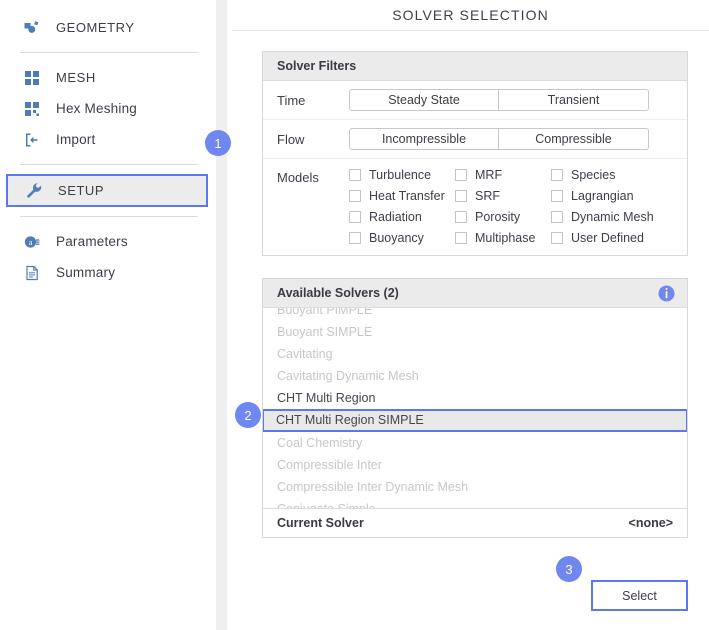 Image resolution: width=709 pixels, height=630 pixels. I want to click on solver-list-item: Cavitating, so click(475, 354).